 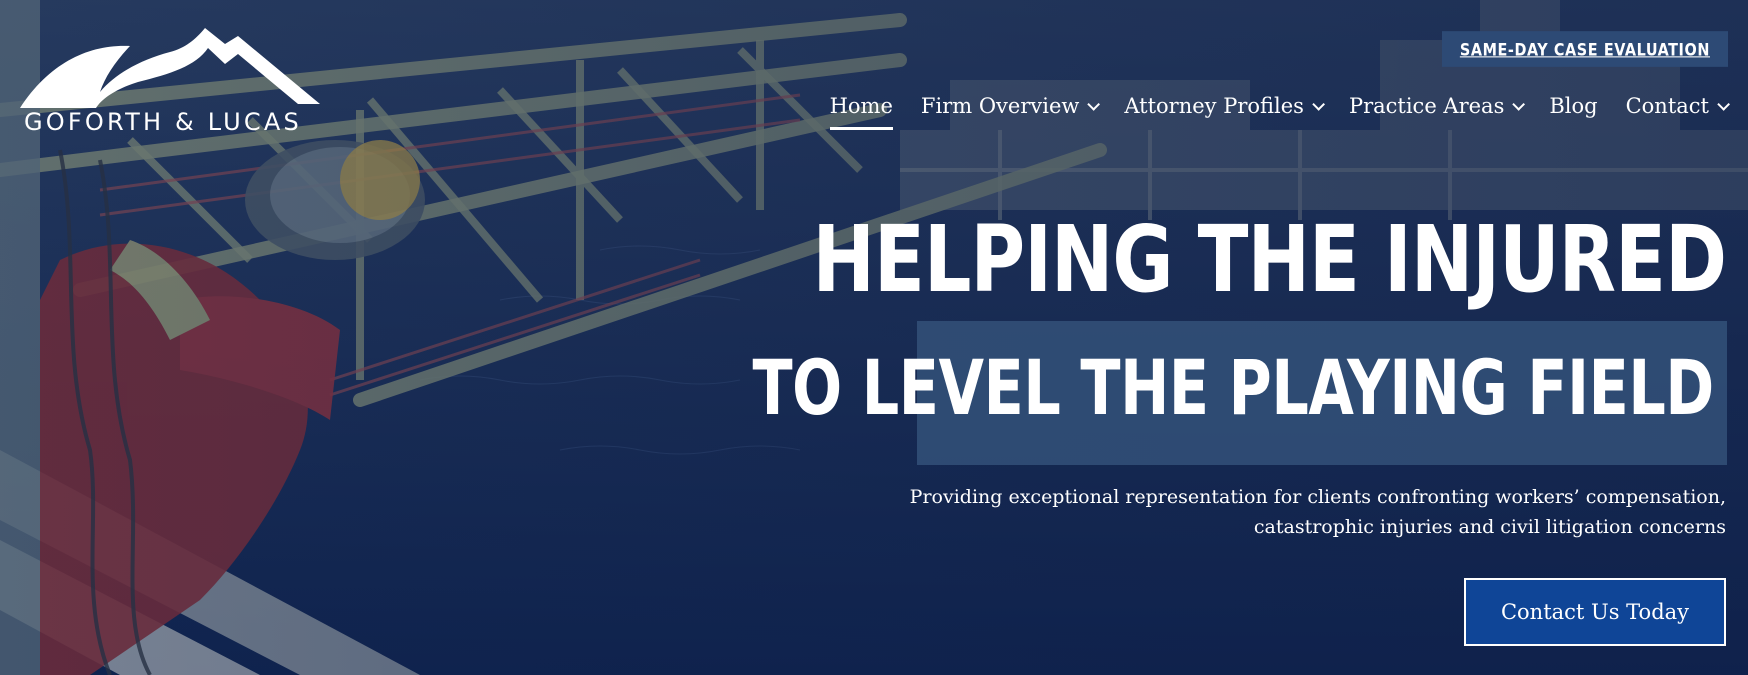 I want to click on nav-item-label: Contact, so click(x=1667, y=106).